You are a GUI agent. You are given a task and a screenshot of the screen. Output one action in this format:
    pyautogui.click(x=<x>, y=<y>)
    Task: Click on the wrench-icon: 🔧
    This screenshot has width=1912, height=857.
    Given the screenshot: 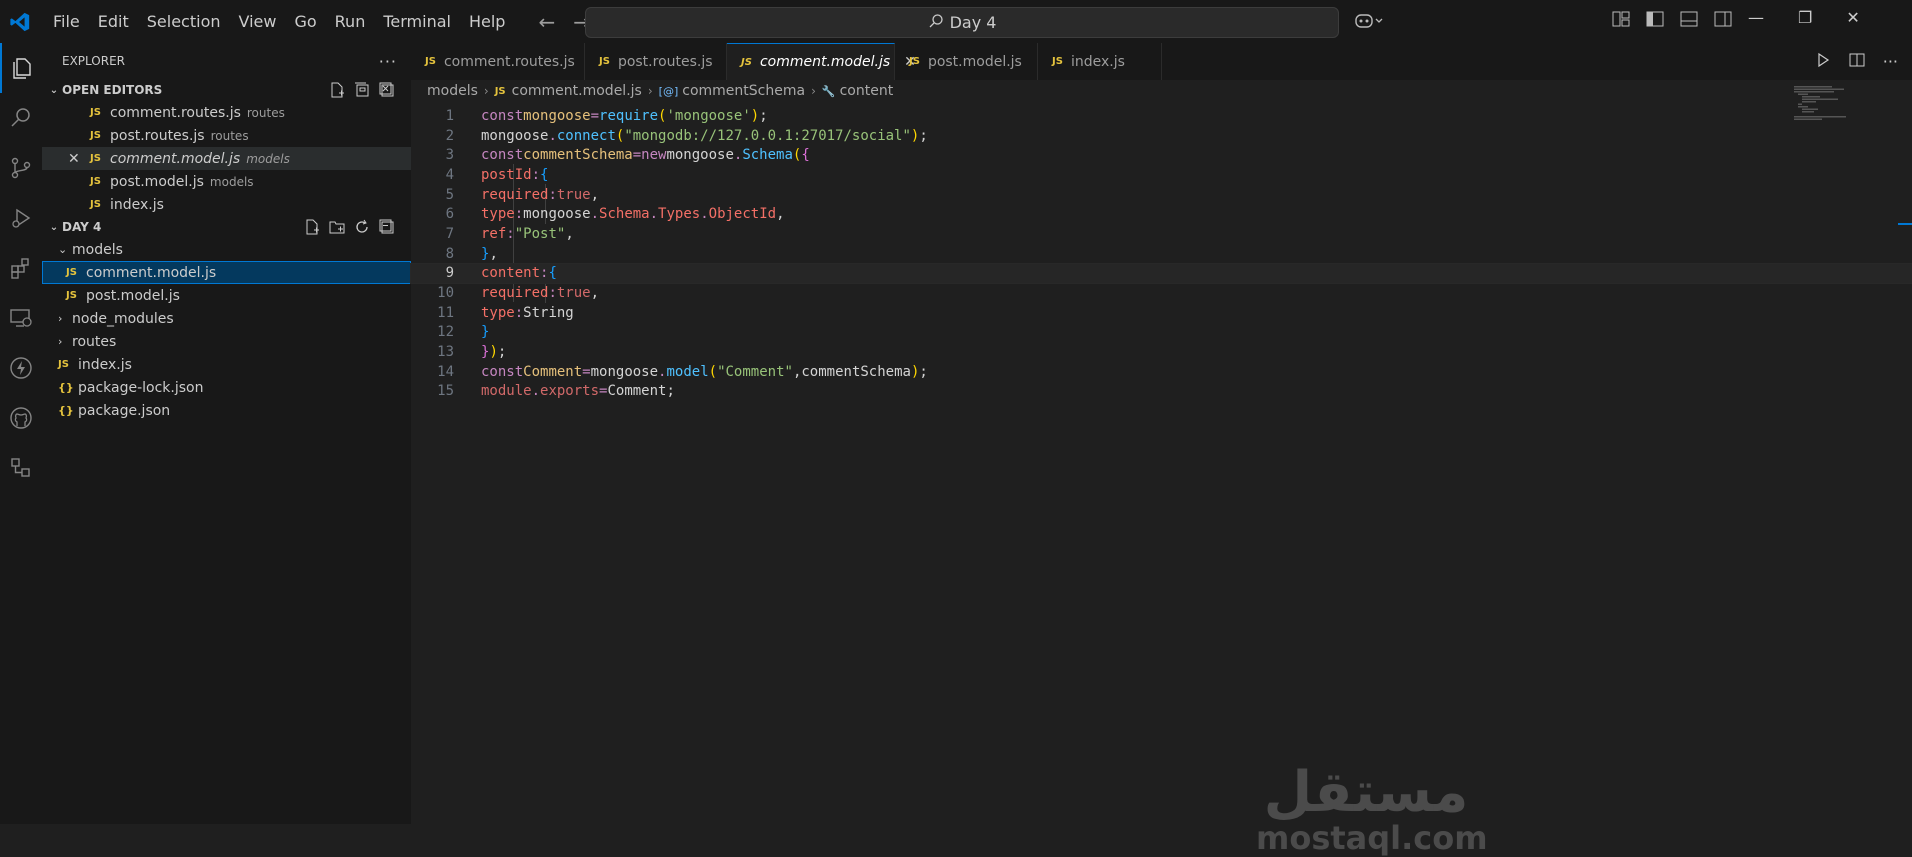 What is the action you would take?
    pyautogui.click(x=828, y=91)
    